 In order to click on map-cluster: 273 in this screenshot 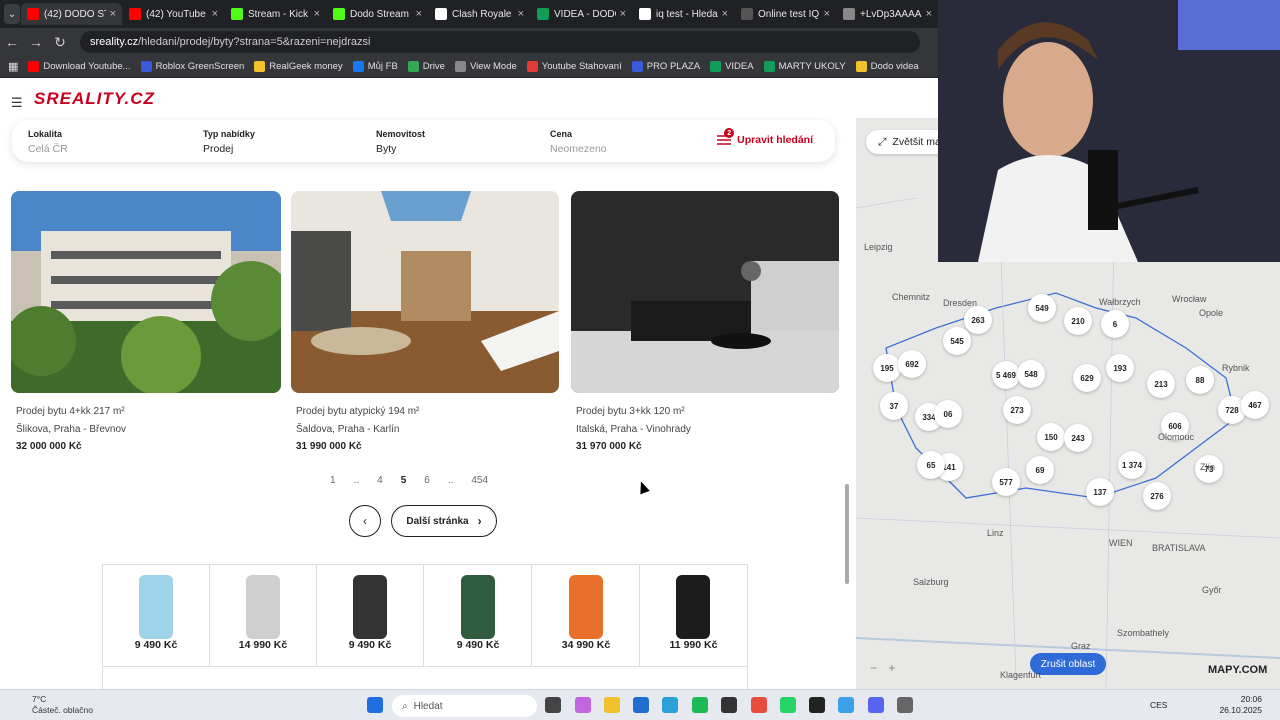, I will do `click(1017, 410)`.